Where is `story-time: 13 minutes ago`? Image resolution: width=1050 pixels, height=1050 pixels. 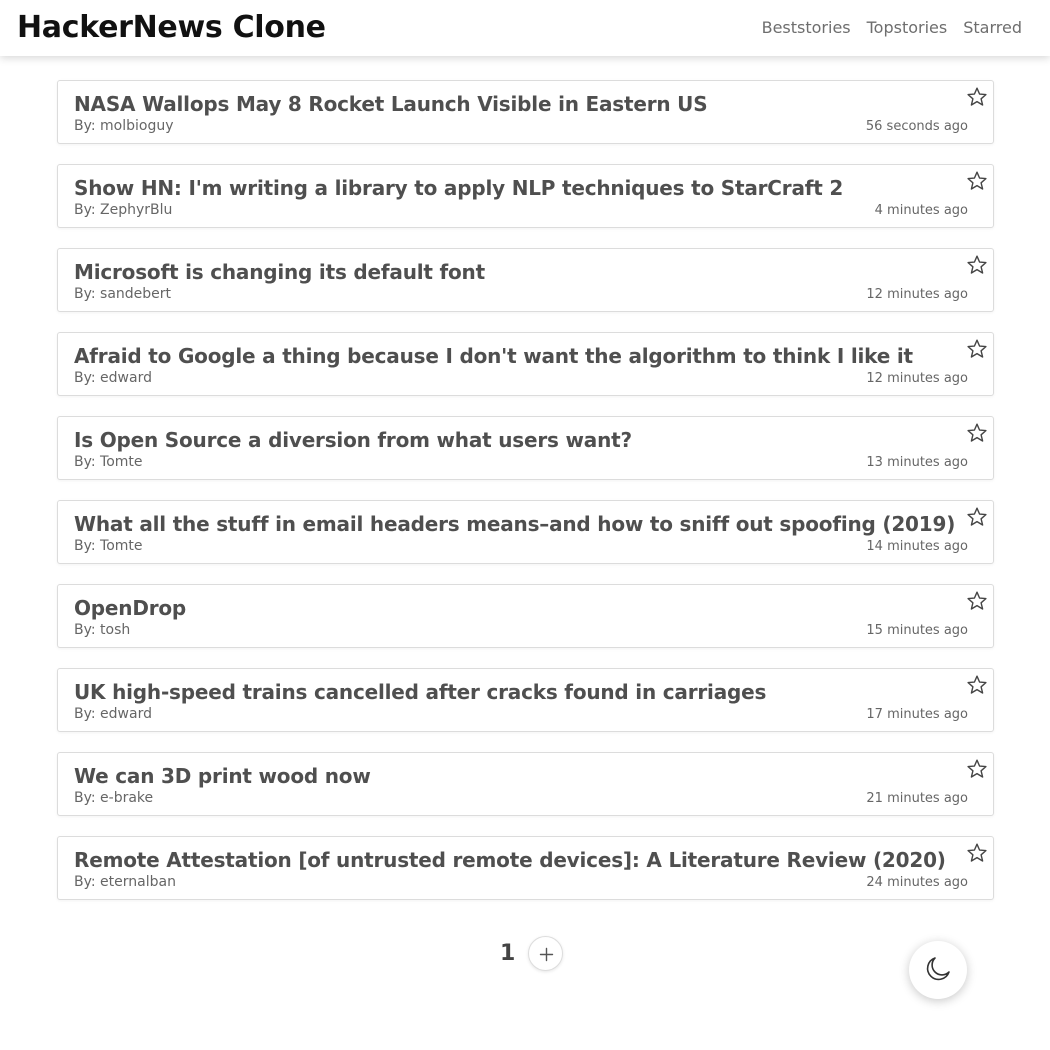
story-time: 13 minutes ago is located at coordinates (917, 462).